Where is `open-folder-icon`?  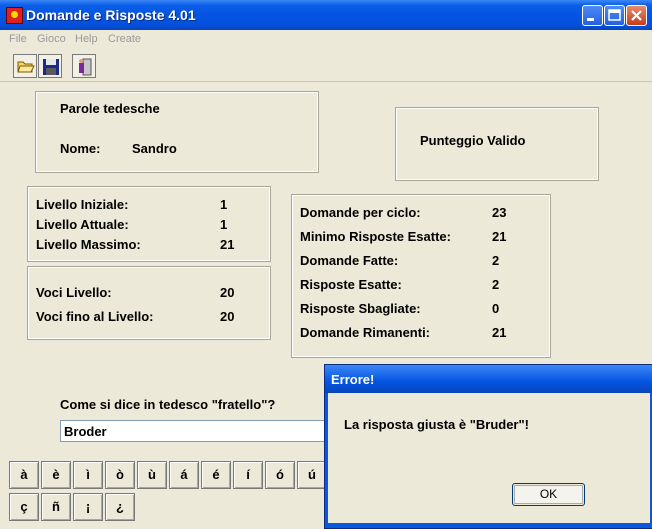
open-folder-icon is located at coordinates (26, 67).